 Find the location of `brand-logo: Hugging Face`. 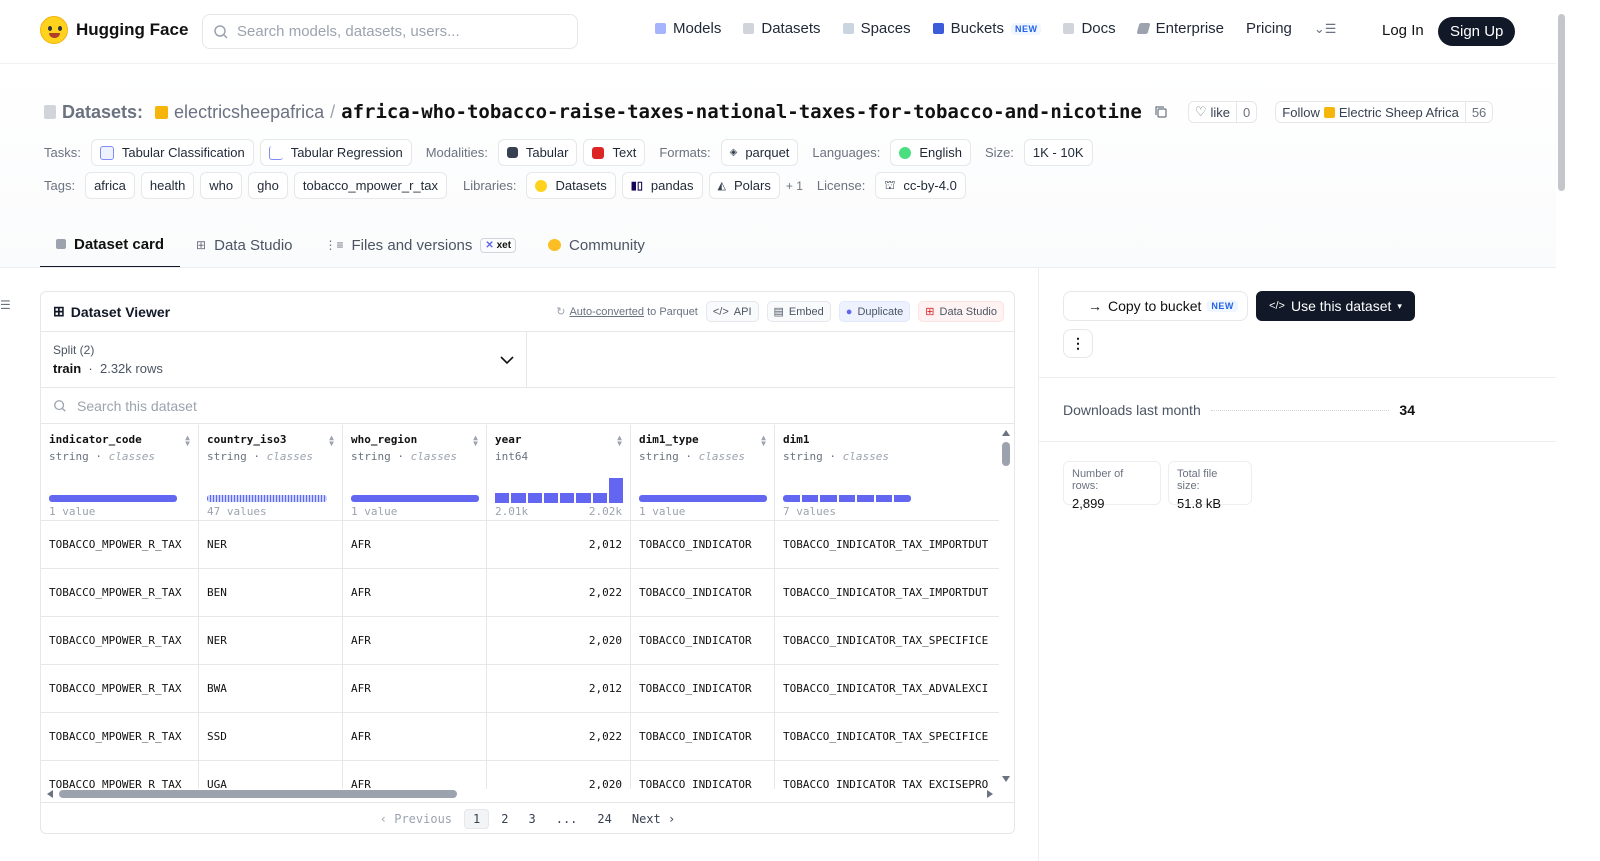

brand-logo: Hugging Face is located at coordinates (114, 30).